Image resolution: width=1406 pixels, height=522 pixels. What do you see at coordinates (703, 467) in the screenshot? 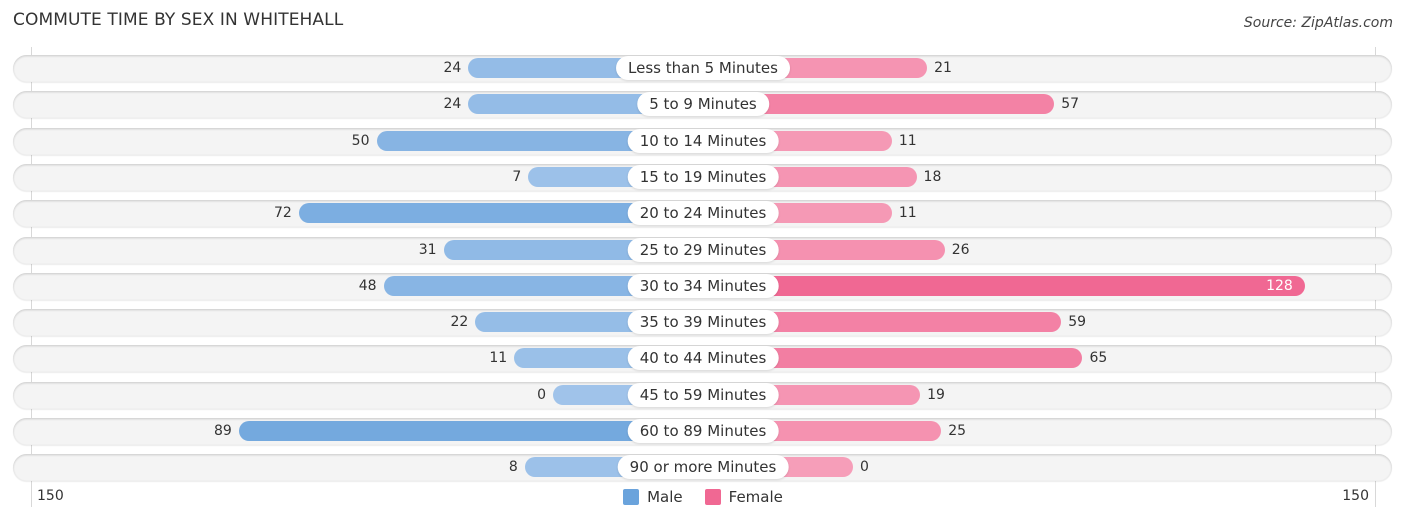
I see `category-label: 90 or more Minutes` at bounding box center [703, 467].